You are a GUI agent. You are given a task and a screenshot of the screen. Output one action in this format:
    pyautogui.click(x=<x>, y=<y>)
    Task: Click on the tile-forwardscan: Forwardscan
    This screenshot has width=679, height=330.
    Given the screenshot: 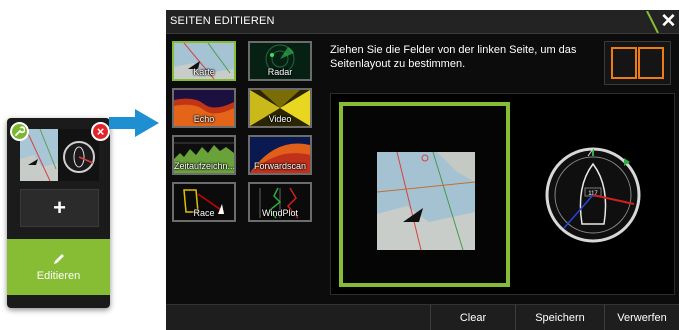 What is the action you would take?
    pyautogui.click(x=280, y=155)
    